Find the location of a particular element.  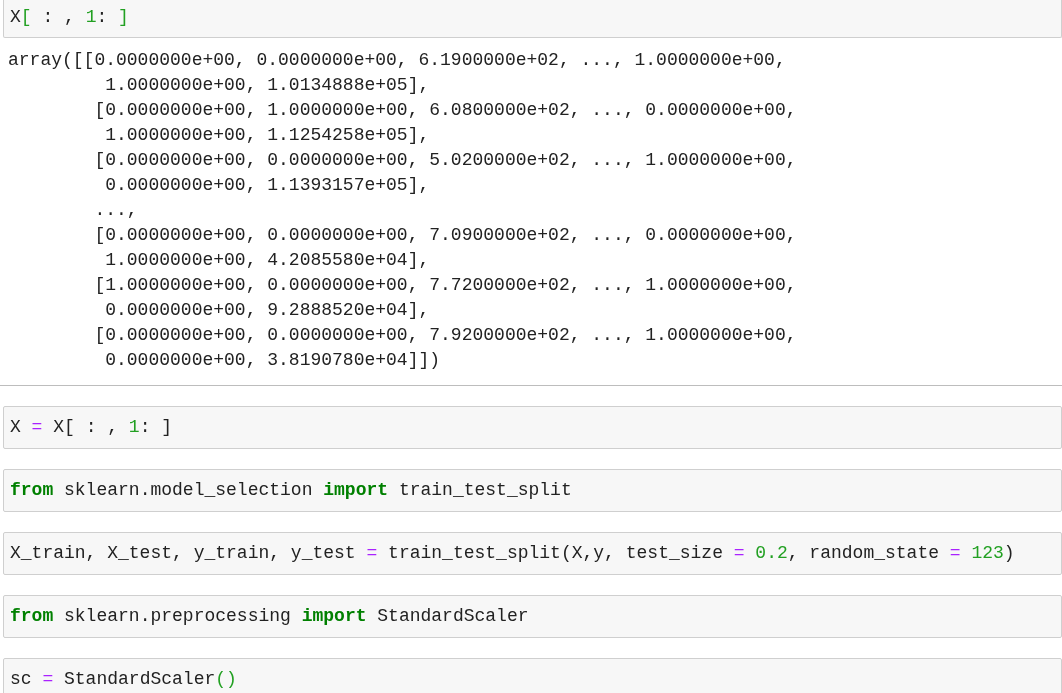

code-cell: from sklearn.preprocessing import StandardScaler is located at coordinates (532, 616).